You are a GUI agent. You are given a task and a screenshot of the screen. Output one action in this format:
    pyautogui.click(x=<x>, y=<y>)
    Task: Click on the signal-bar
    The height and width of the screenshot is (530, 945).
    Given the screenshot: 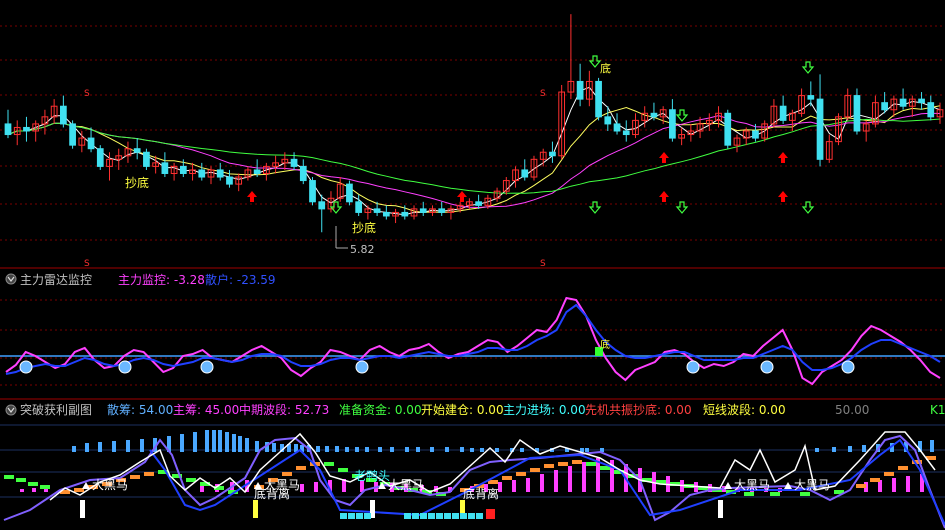 What is the action you would take?
    pyautogui.click(x=720, y=509)
    